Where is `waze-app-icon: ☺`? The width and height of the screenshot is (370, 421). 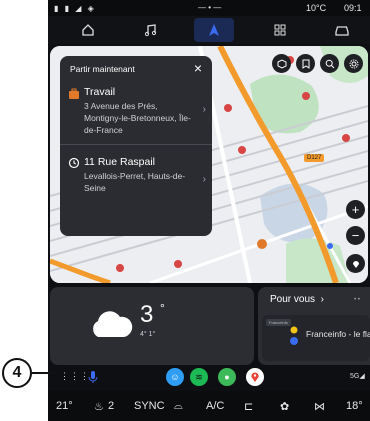 waze-app-icon: ☺ is located at coordinates (175, 377).